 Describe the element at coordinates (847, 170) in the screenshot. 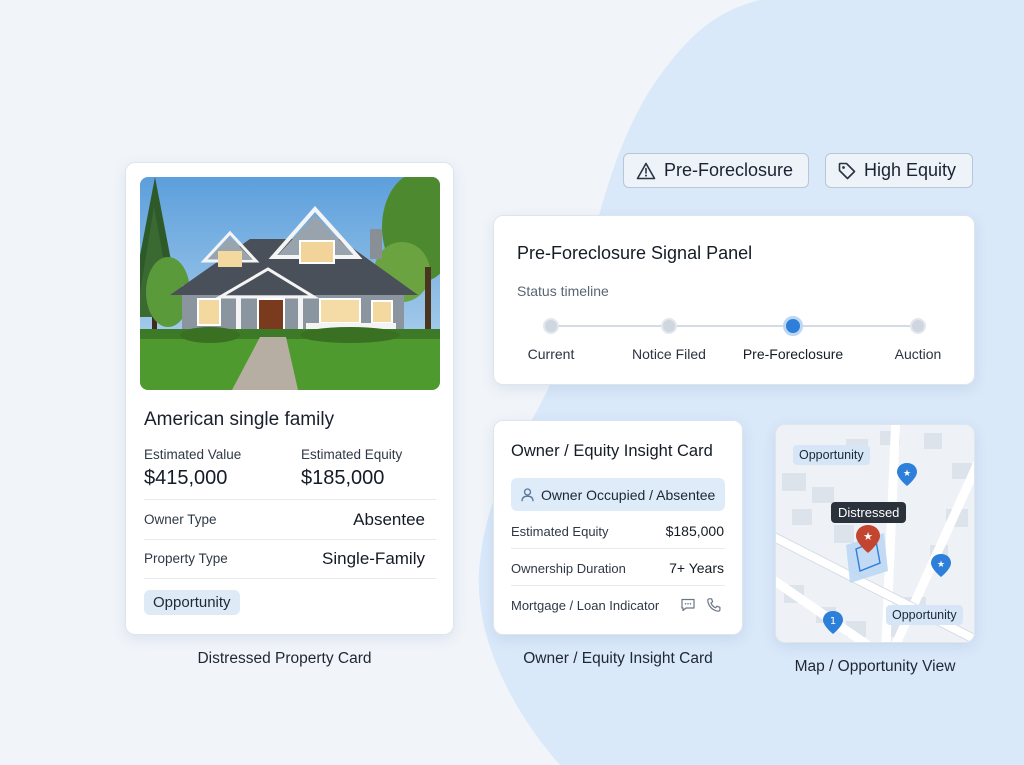

I see `tag-icon` at that location.